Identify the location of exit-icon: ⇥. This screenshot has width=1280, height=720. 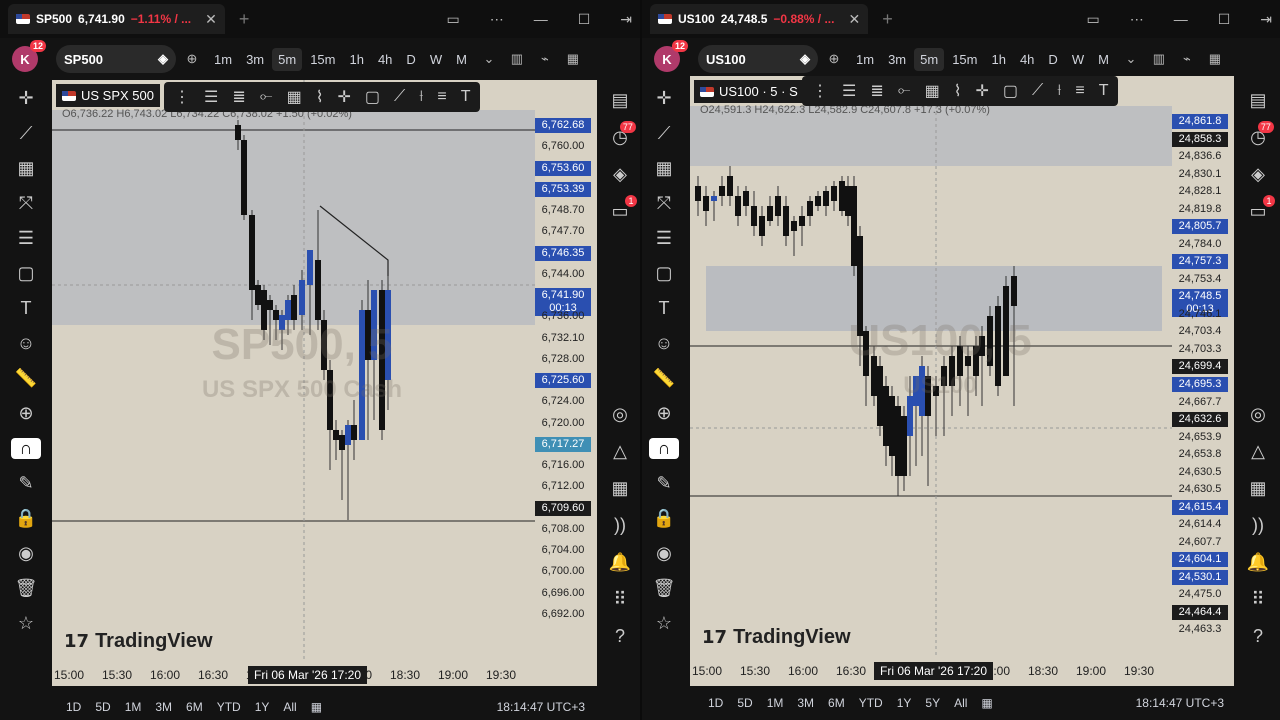
(626, 19).